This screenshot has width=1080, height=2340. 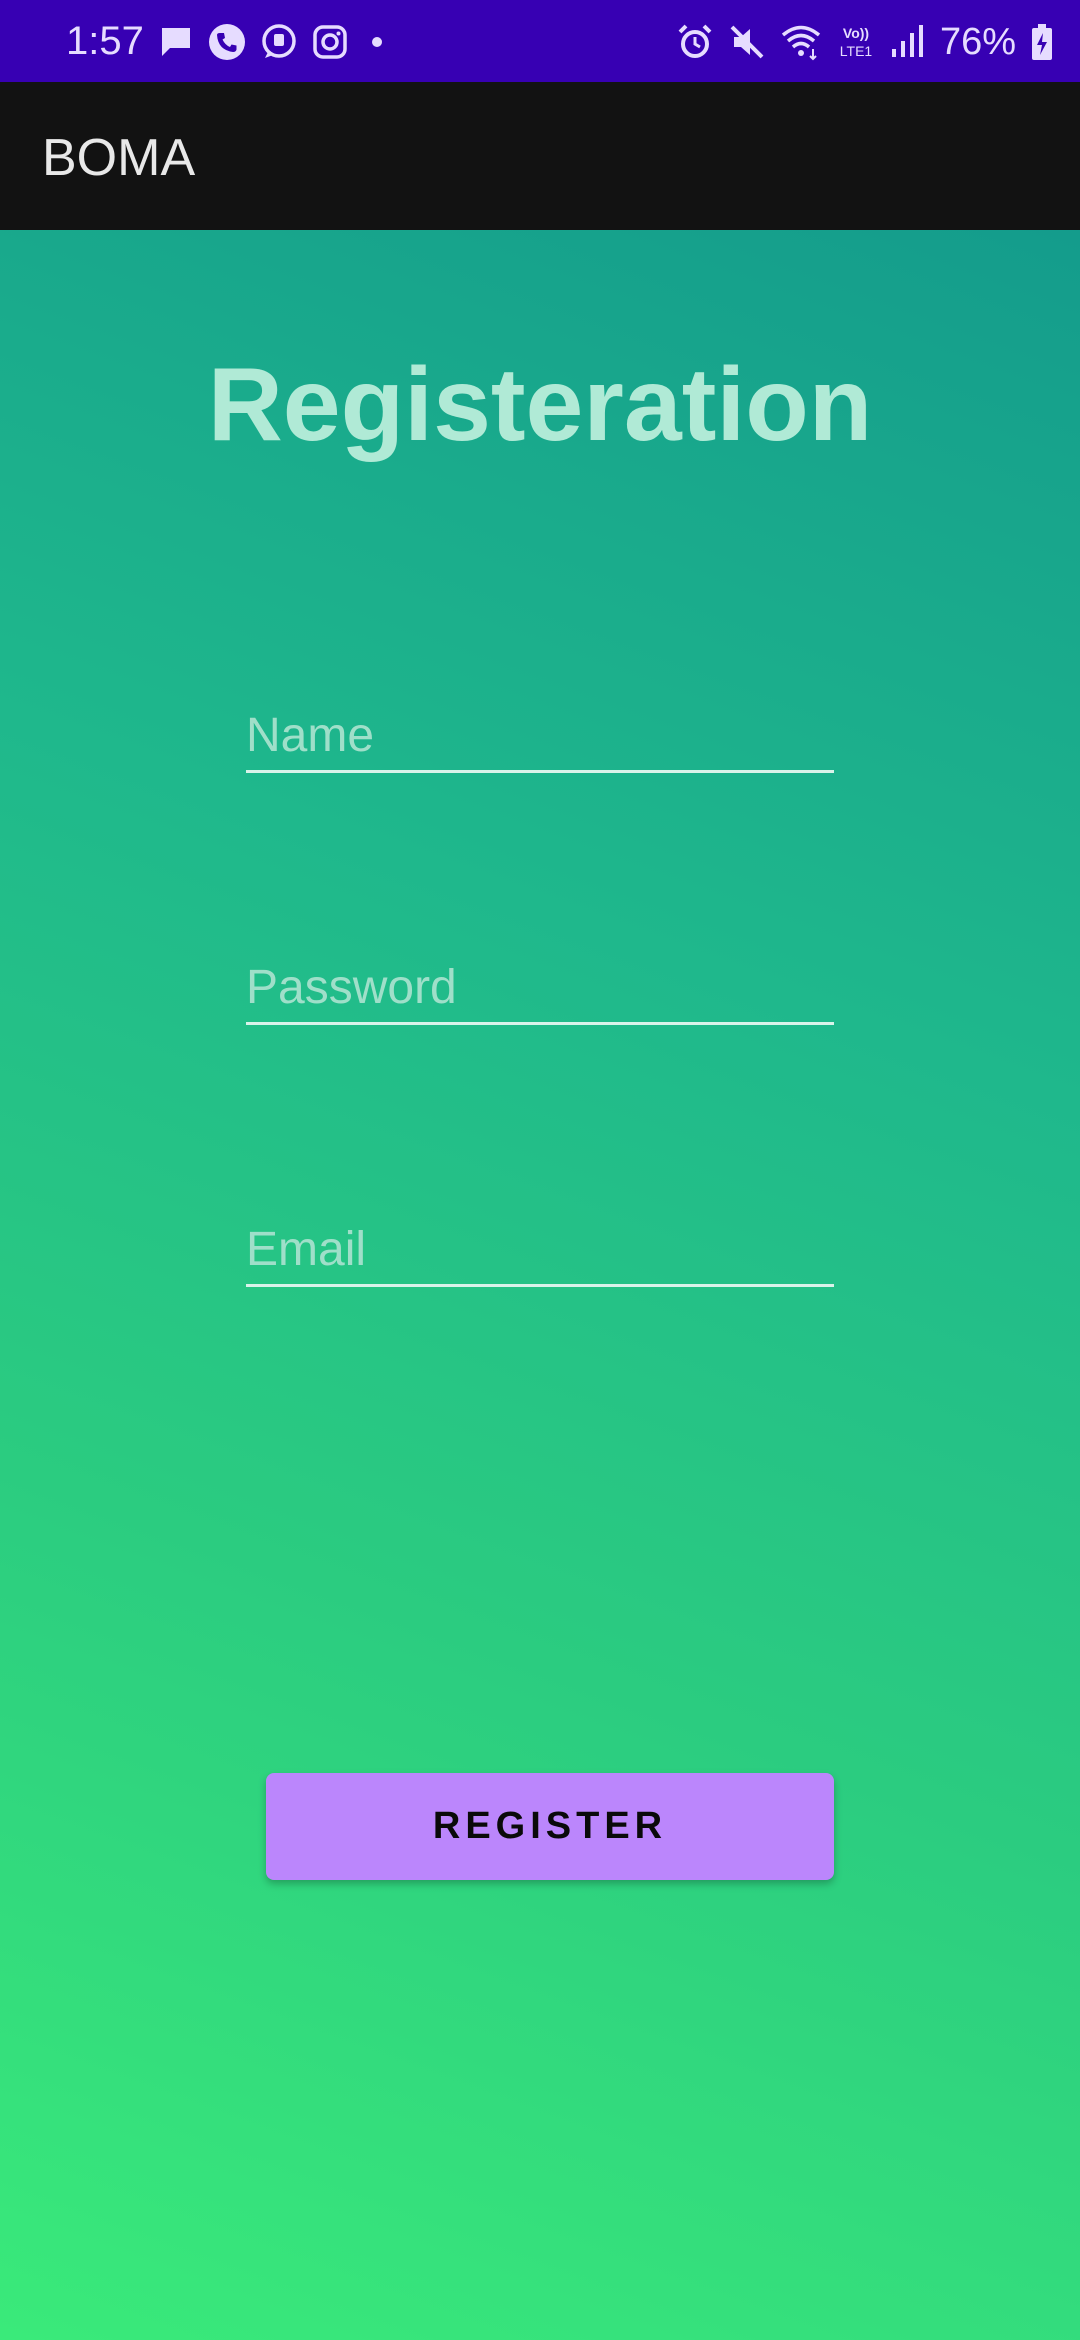 I want to click on status-time: 1:57, so click(x=105, y=41).